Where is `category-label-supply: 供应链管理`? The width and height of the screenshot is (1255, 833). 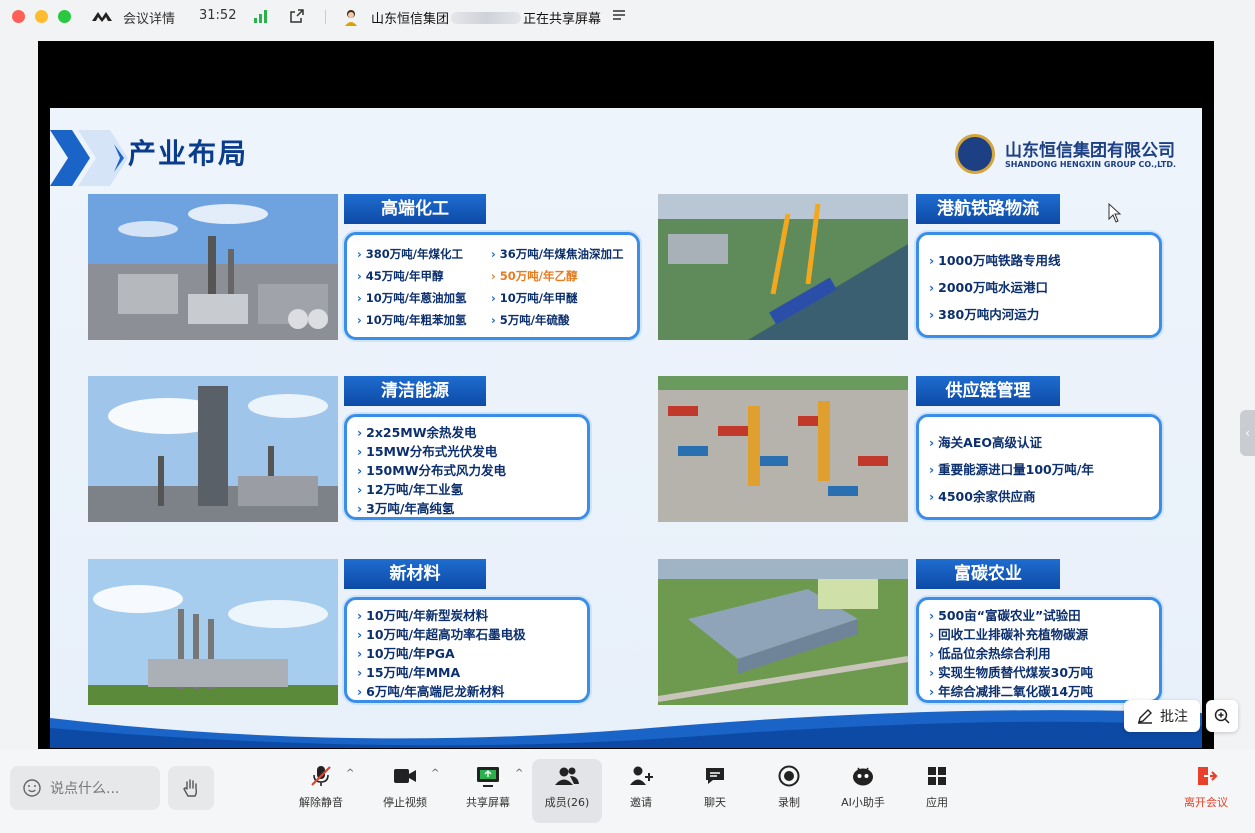 category-label-supply: 供应链管理 is located at coordinates (988, 391).